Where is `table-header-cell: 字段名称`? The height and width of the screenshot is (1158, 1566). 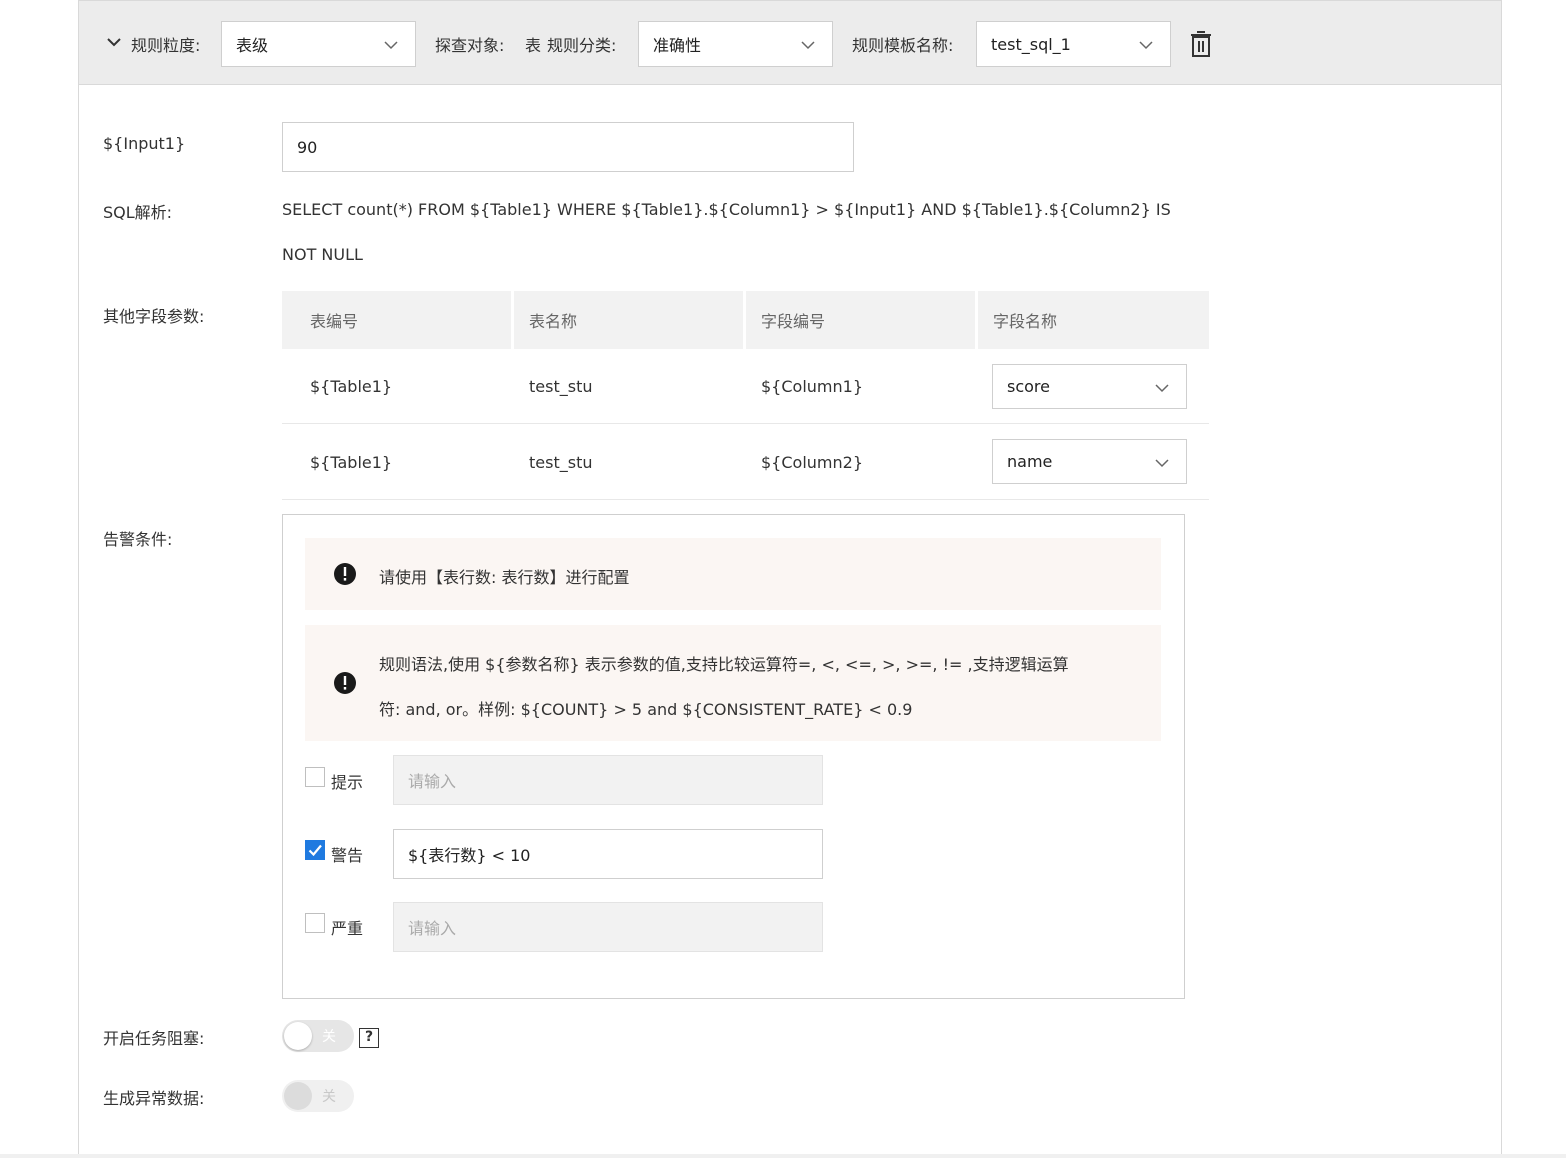 table-header-cell: 字段名称 is located at coordinates (1093, 320).